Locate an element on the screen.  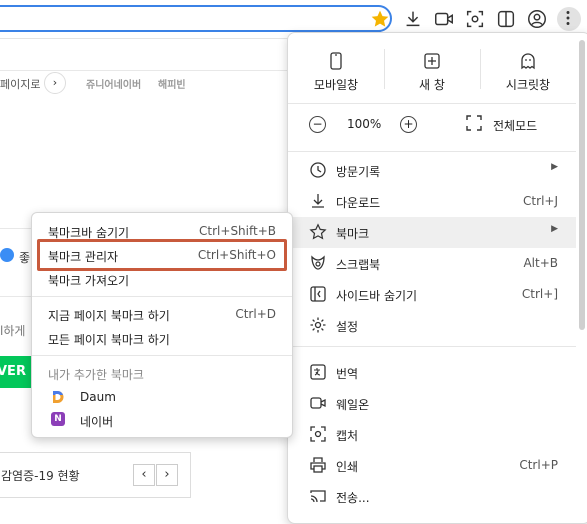
menu-item-hide-sidebar: 사이드바 숨기기 Ctrl+] is located at coordinates (432, 294).